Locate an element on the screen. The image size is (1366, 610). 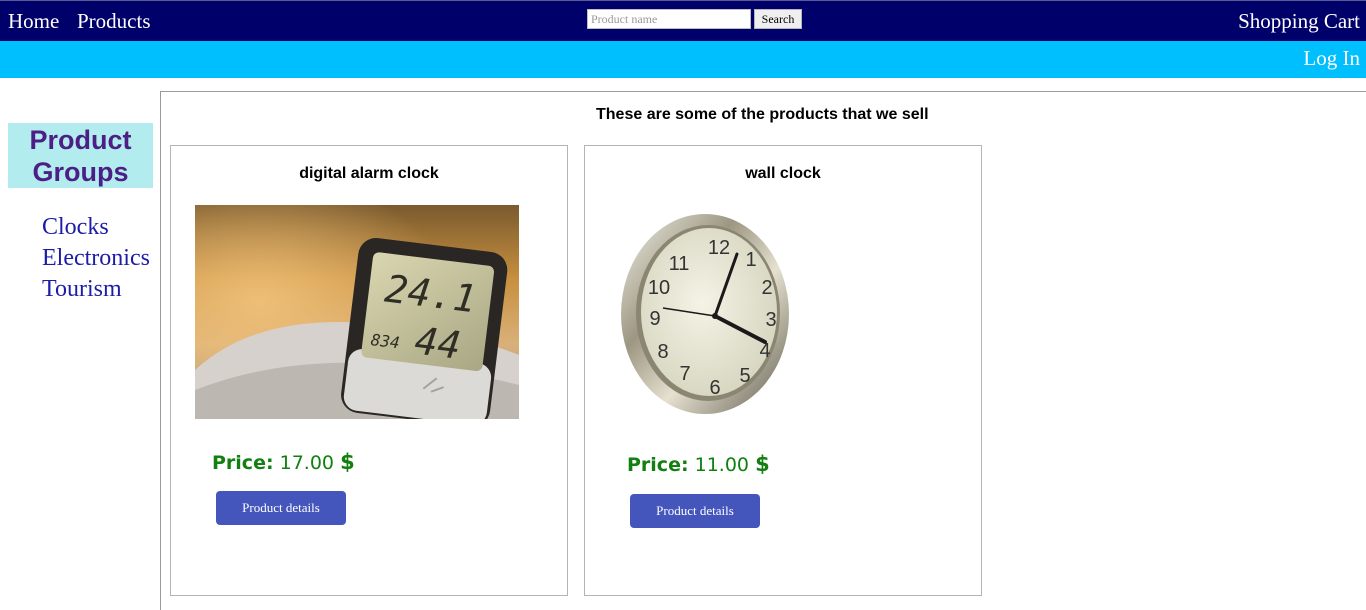
digital-clock-photo-icon: 24.1 834 44 is located at coordinates (357, 312).